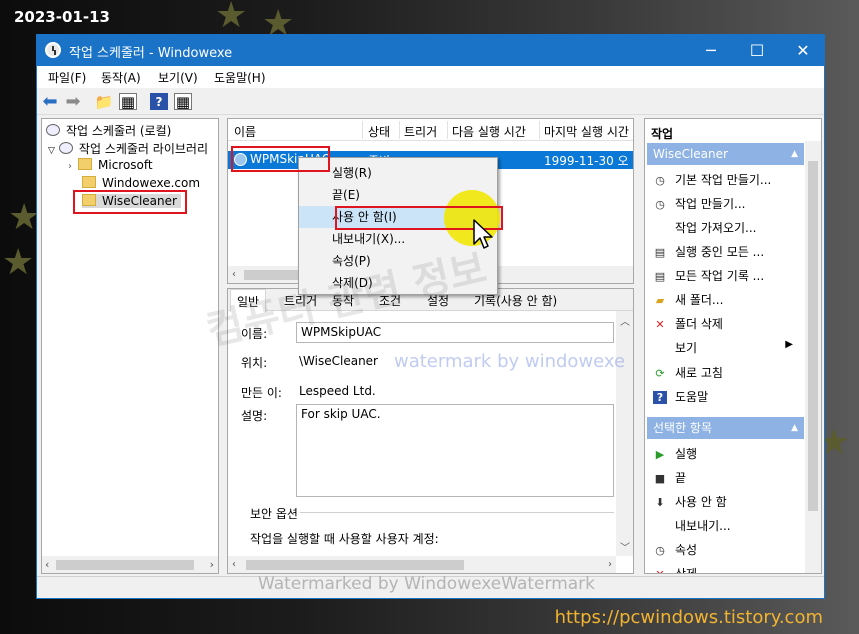  What do you see at coordinates (757, 50) in the screenshot?
I see `maximize-button: ☐` at bounding box center [757, 50].